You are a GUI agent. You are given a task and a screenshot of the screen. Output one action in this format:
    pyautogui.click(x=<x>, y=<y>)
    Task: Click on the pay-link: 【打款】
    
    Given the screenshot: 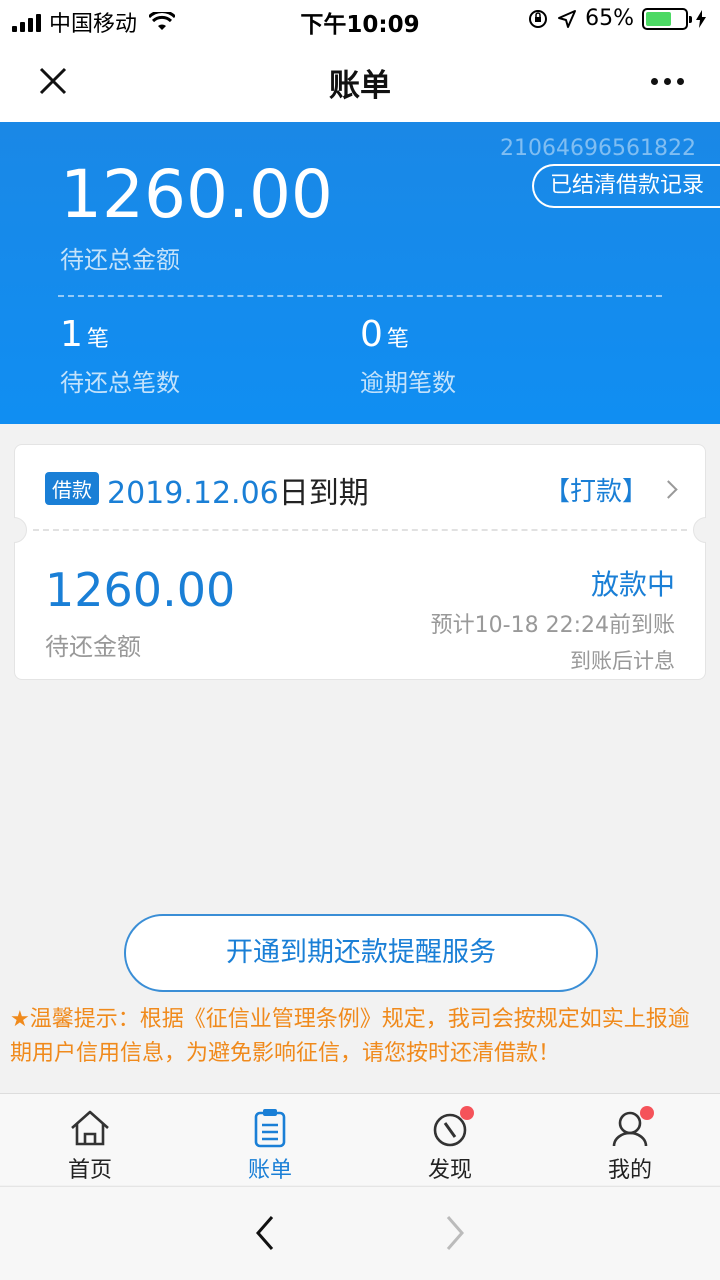 What is the action you would take?
    pyautogui.click(x=610, y=489)
    